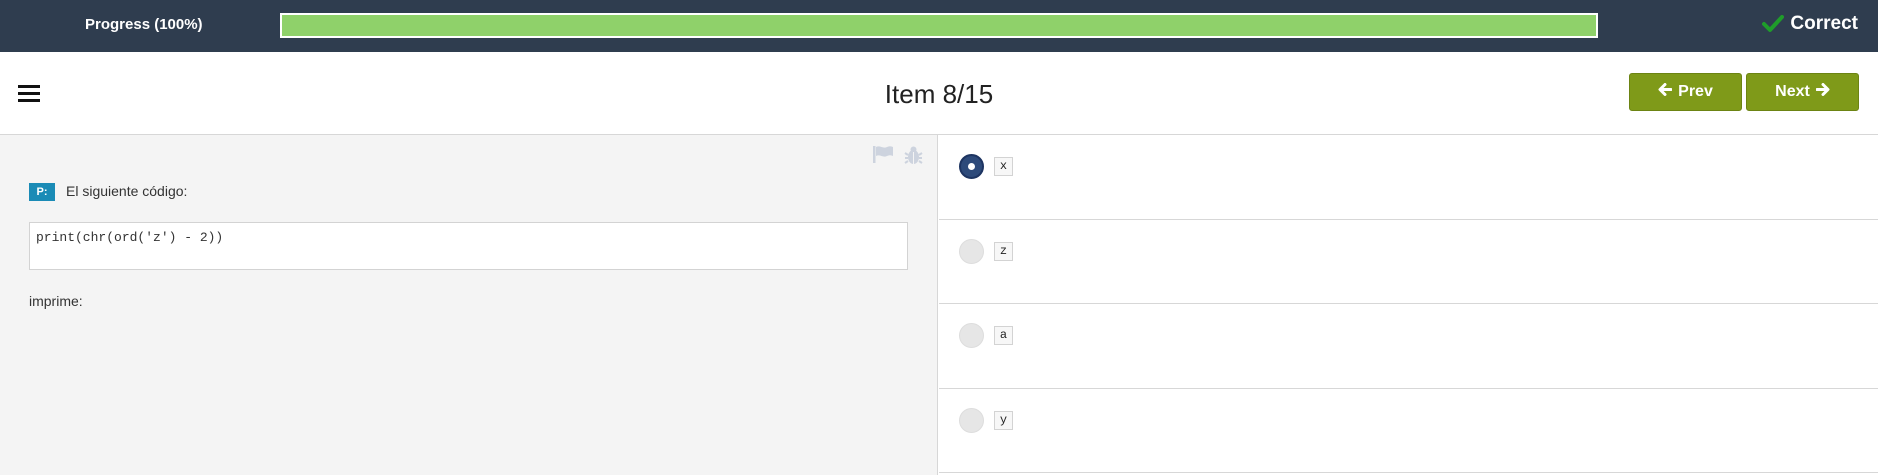  What do you see at coordinates (1408, 431) in the screenshot?
I see `answer-option: y` at bounding box center [1408, 431].